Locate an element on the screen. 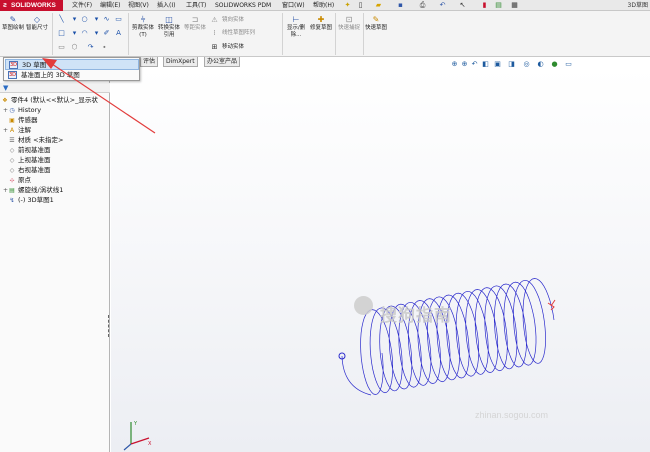 This screenshot has height=452, width=650. print-icon: ⎙ is located at coordinates (422, 5).